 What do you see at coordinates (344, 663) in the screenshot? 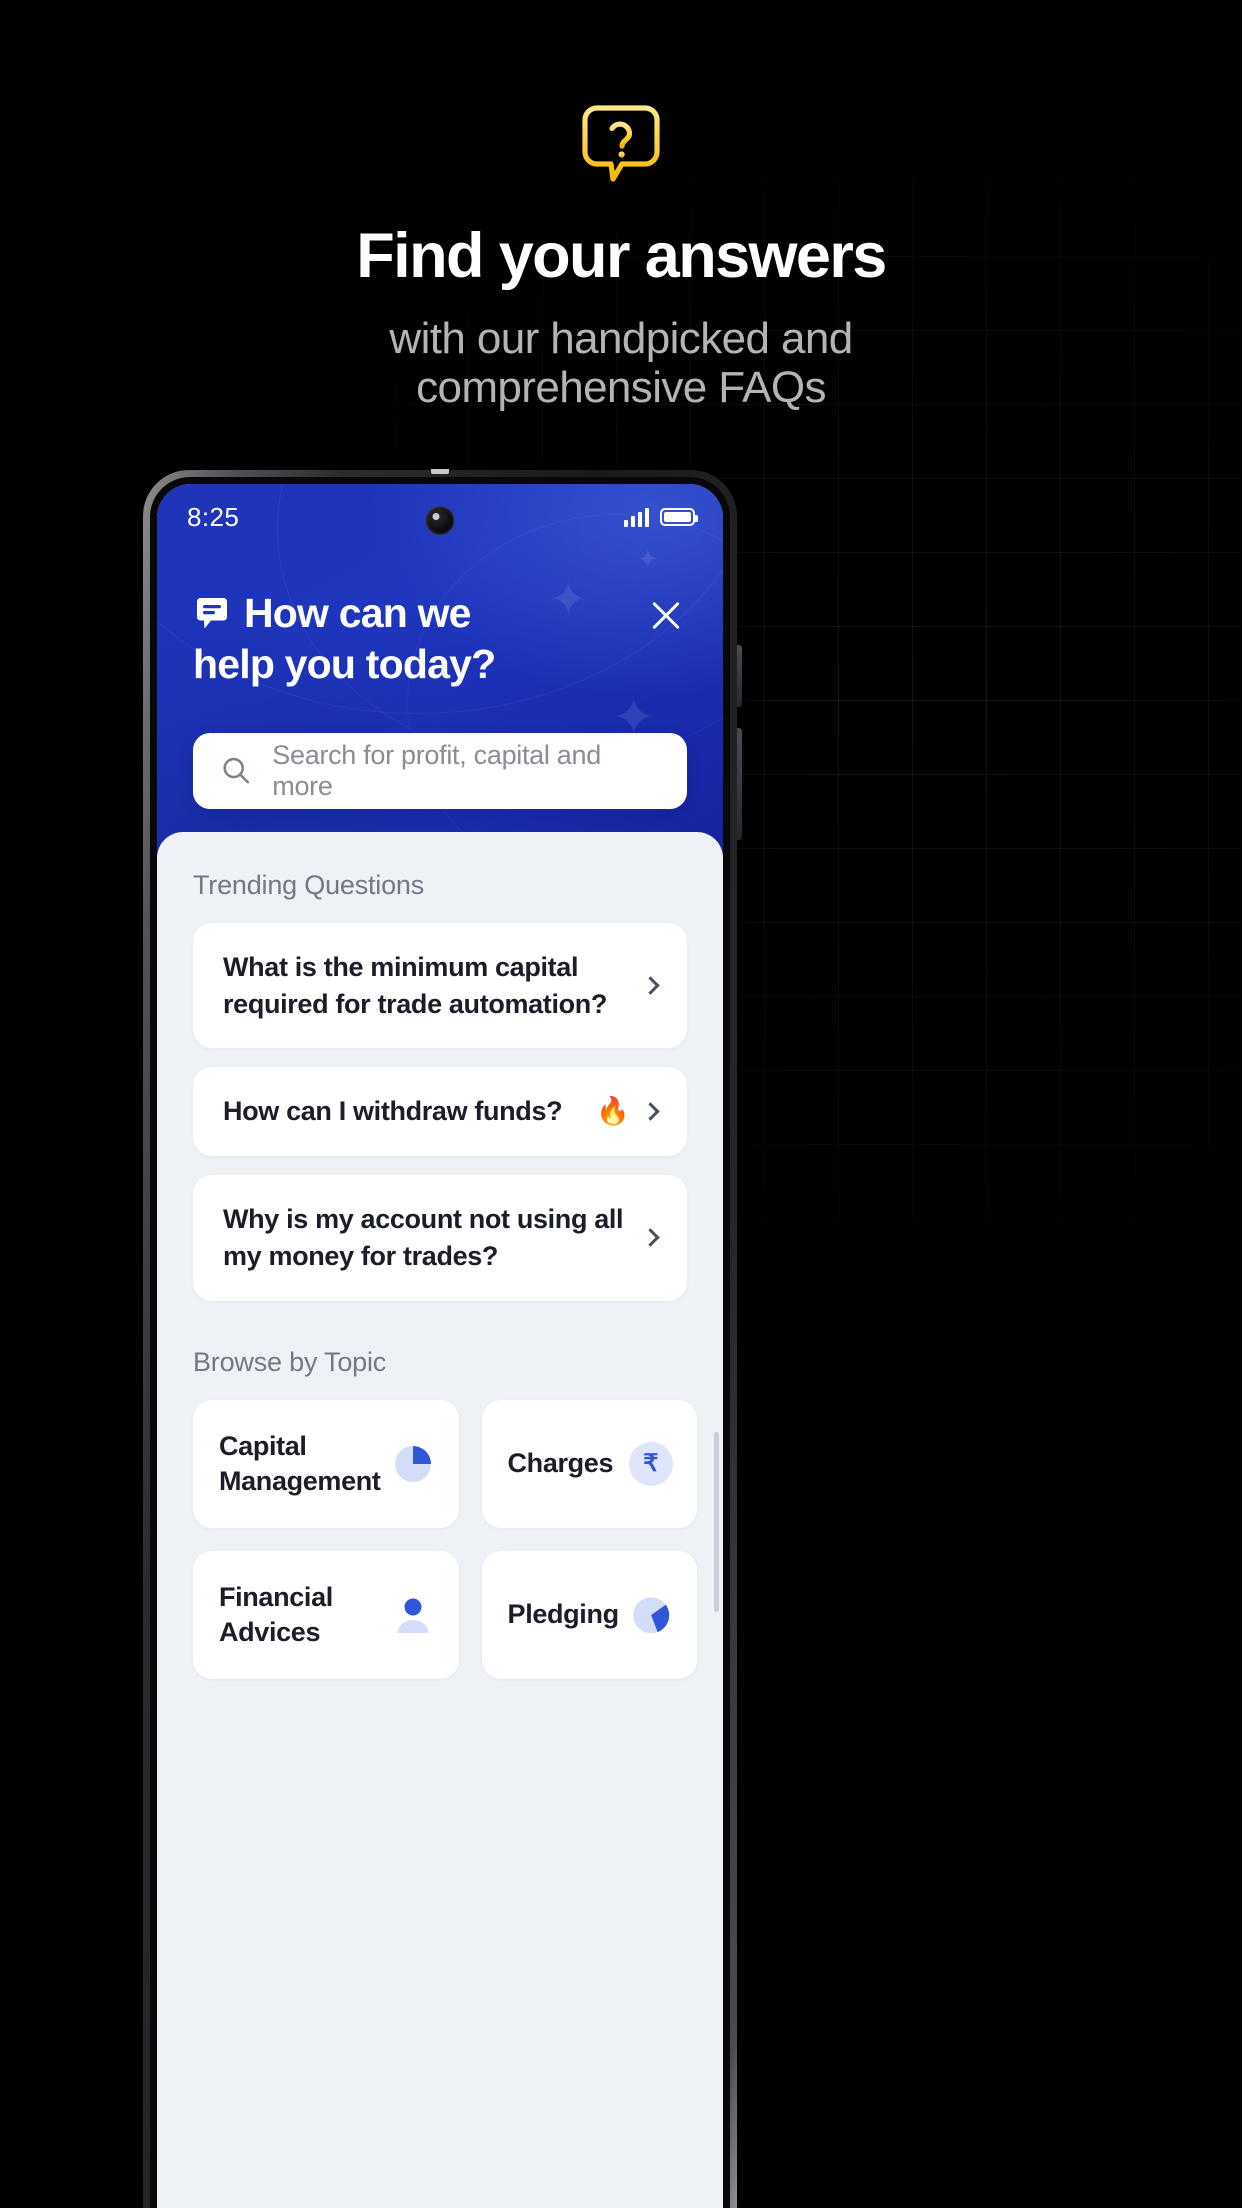
I see `faq-header-title-line-2: help you today?` at bounding box center [344, 663].